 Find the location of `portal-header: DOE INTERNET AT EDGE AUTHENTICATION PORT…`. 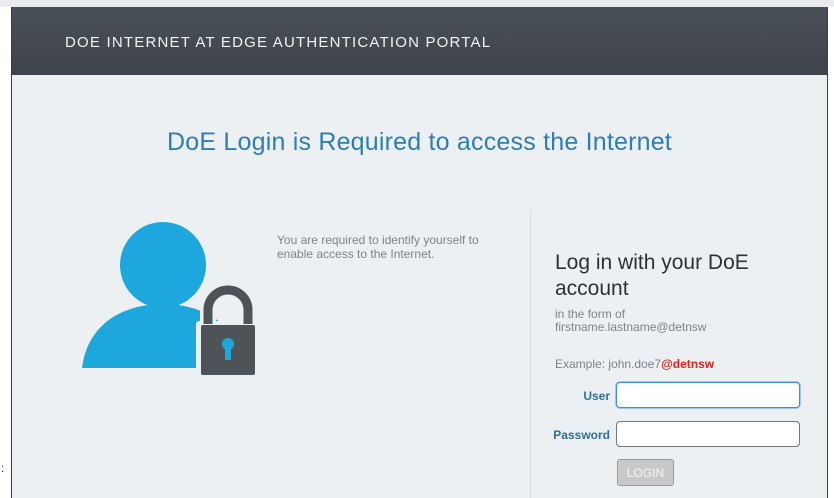

portal-header: DOE INTERNET AT EDGE AUTHENTICATION PORT… is located at coordinates (419, 41).